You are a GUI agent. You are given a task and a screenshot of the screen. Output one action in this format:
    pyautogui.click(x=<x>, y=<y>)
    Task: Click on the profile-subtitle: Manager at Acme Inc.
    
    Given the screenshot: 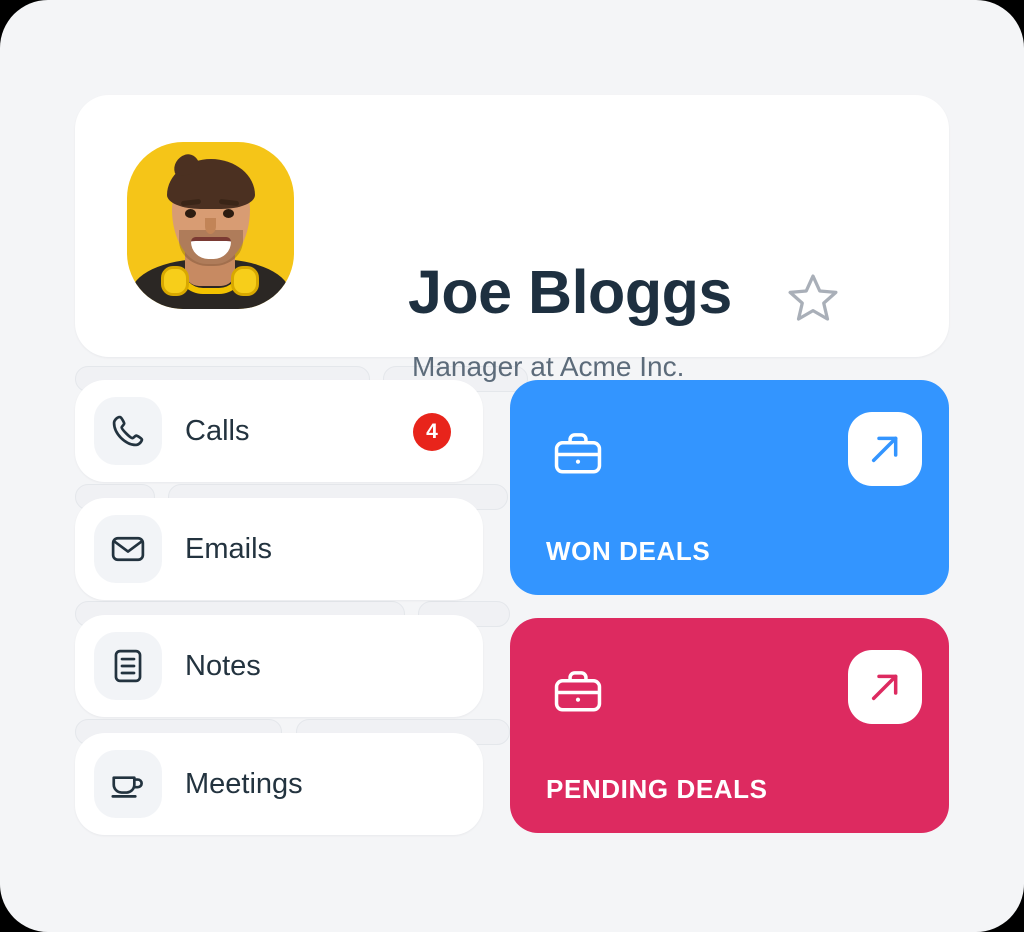 What is the action you would take?
    pyautogui.click(x=548, y=366)
    